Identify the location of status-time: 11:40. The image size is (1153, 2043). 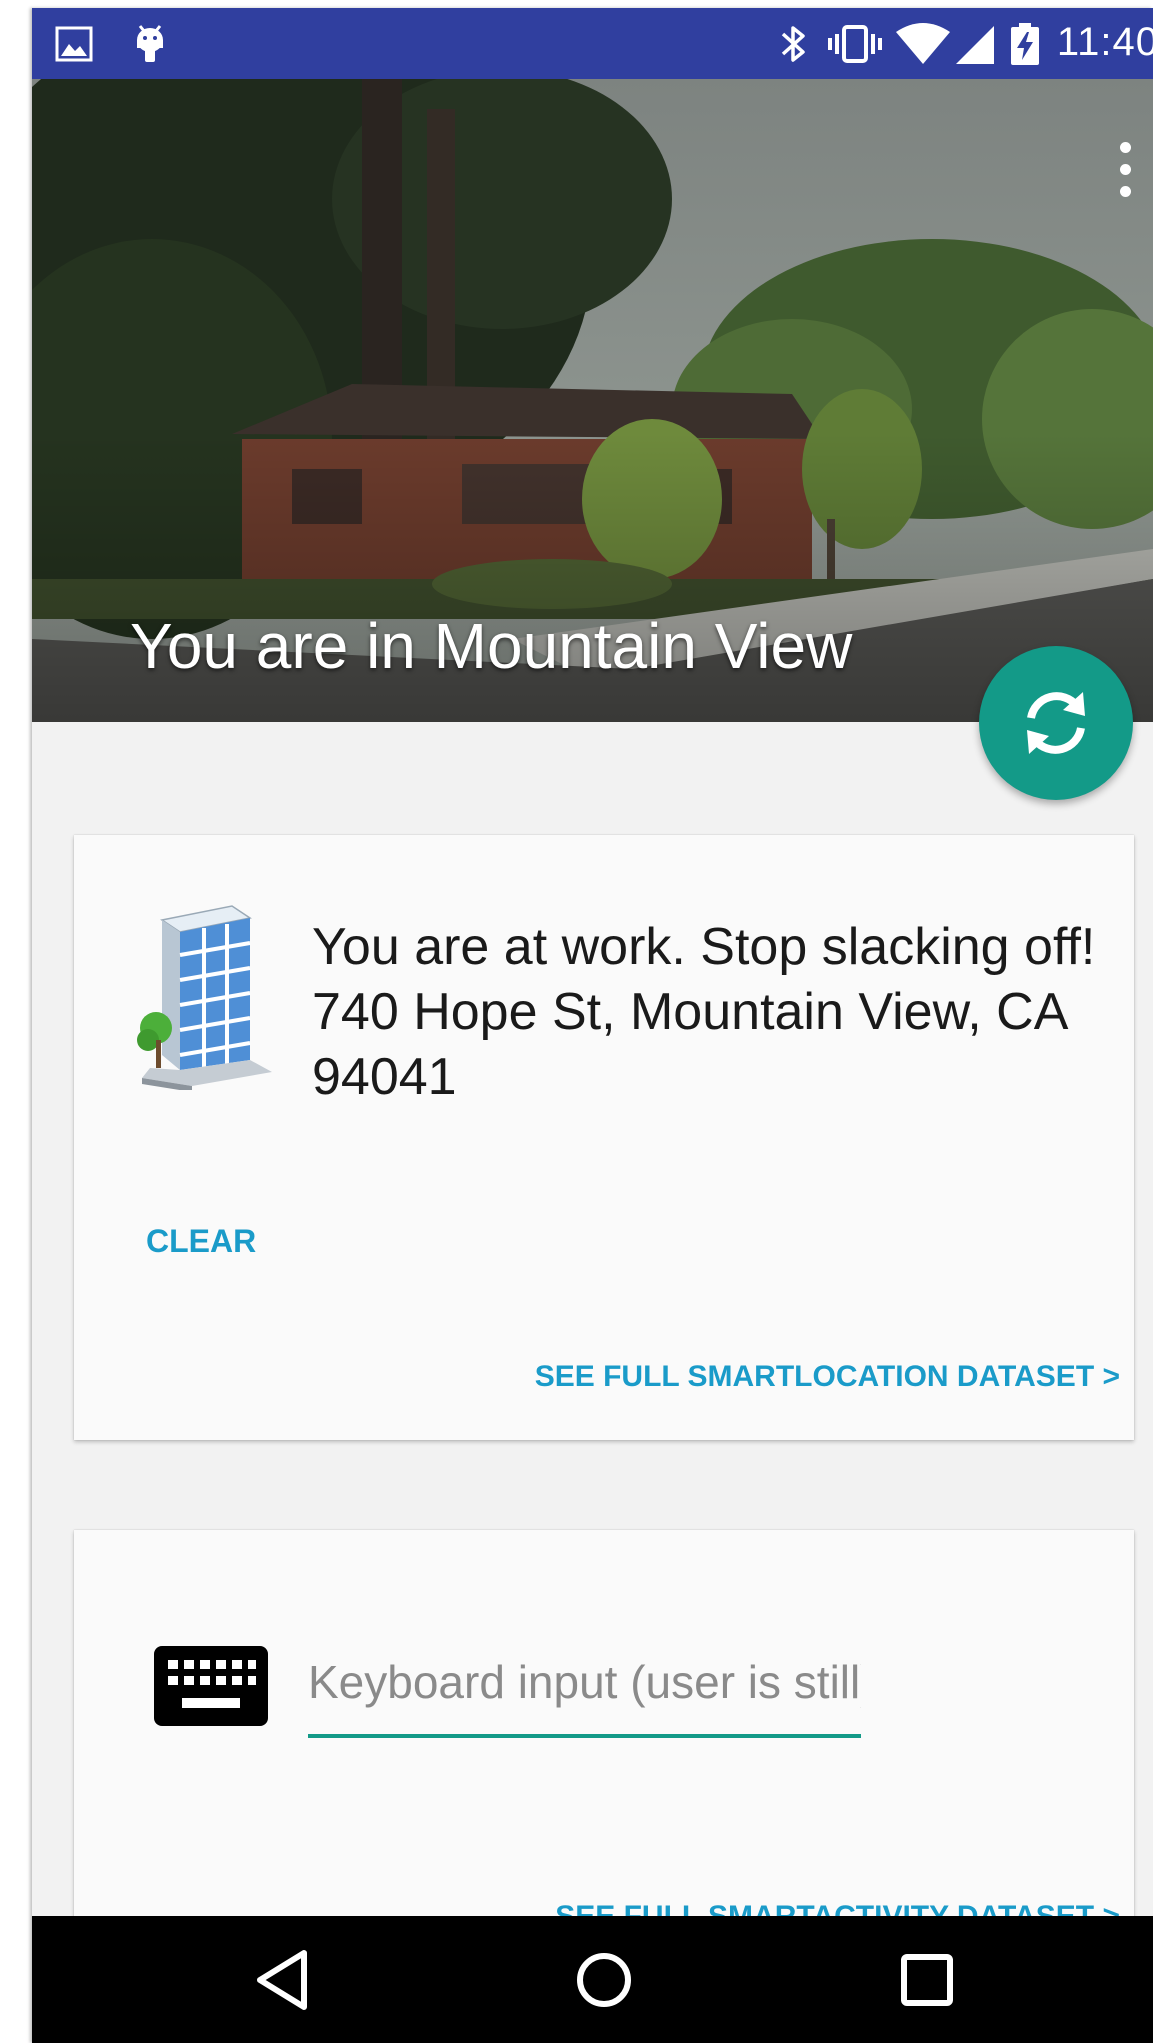
(1104, 42).